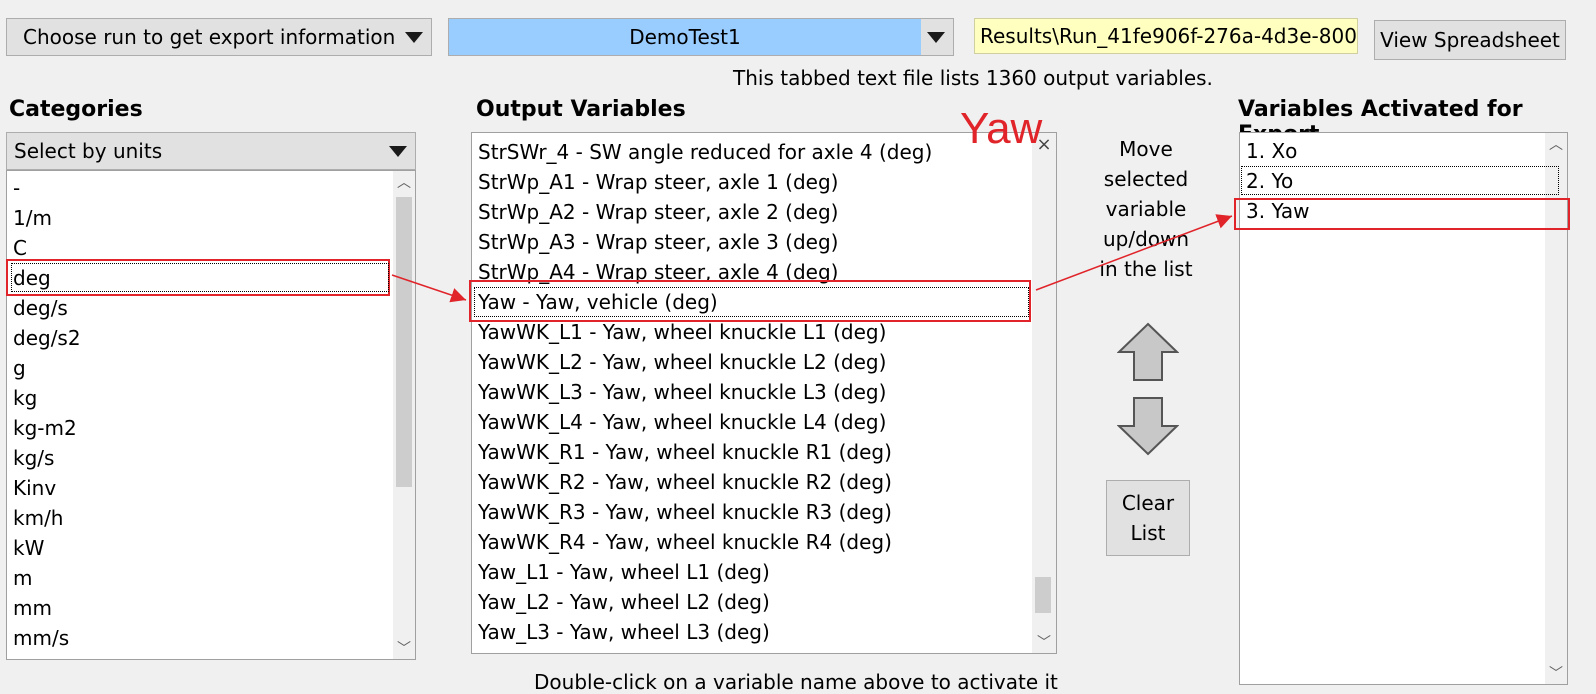  I want to click on connector-arrow-category-to-output, so click(429, 288).